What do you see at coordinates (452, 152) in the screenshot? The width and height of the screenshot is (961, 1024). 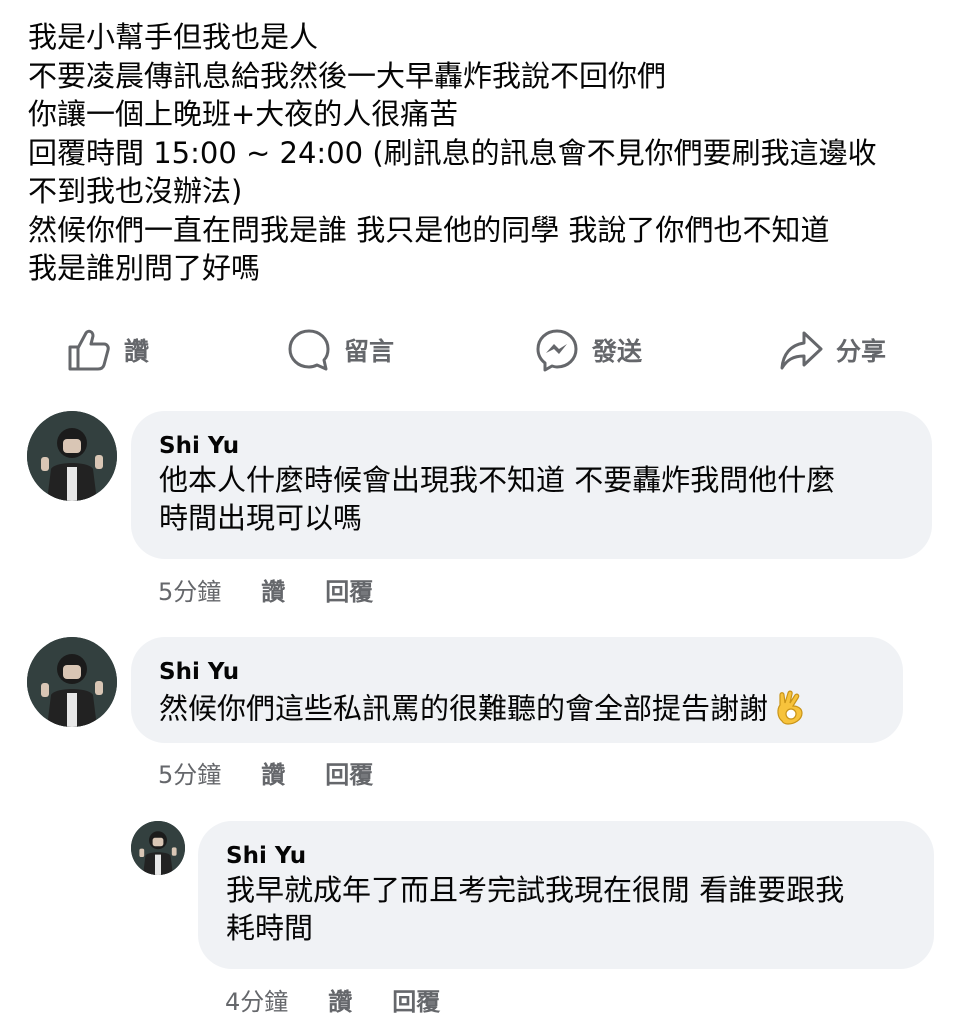 I see `post-line: 回覆時間 15:00 ~ 24:00 (刷訊息的訊息會不見你們要刷我這邊收` at bounding box center [452, 152].